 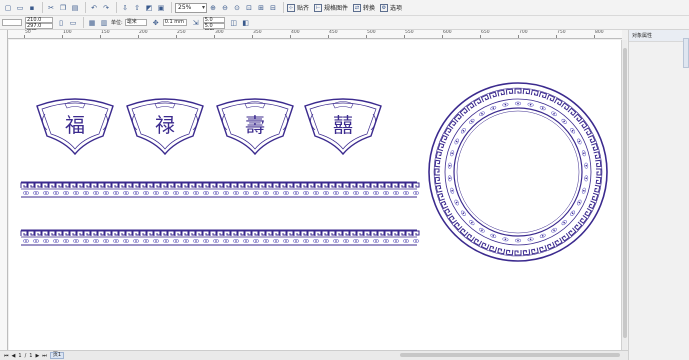 I want to click on snap-to-label: 贴齐, so click(x=303, y=8).